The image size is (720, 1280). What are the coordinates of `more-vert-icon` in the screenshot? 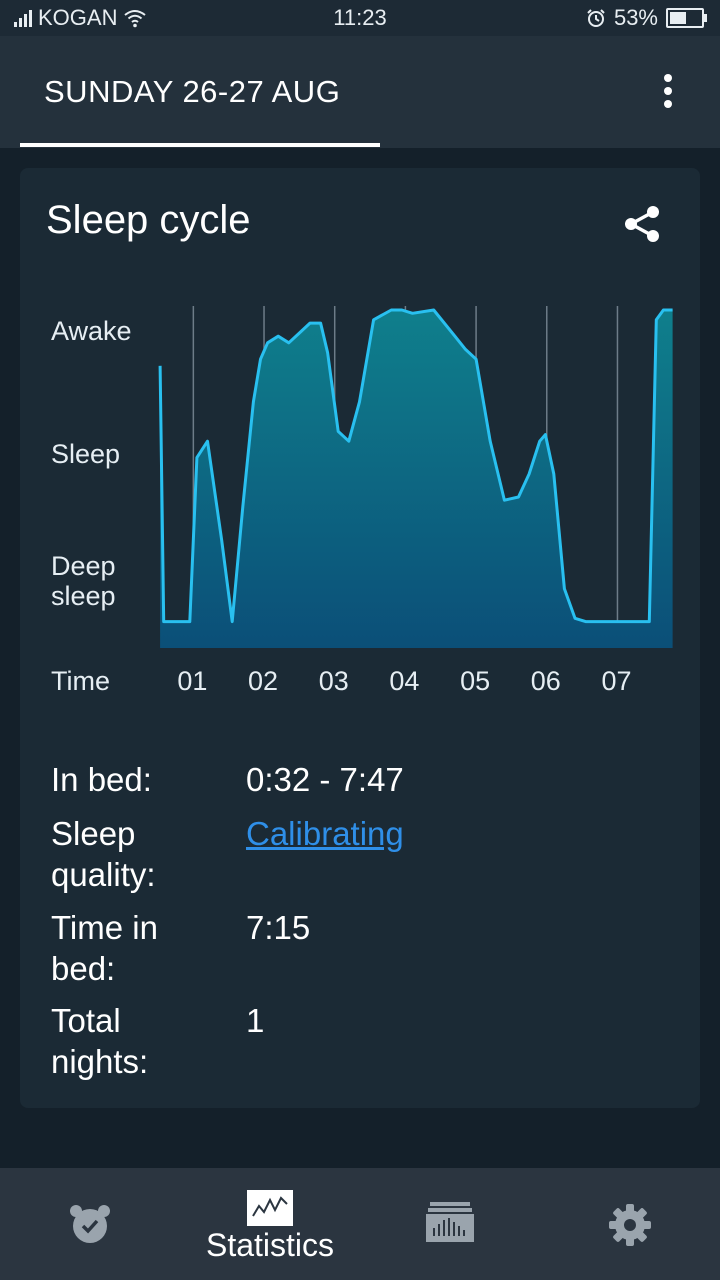 It's located at (668, 94).